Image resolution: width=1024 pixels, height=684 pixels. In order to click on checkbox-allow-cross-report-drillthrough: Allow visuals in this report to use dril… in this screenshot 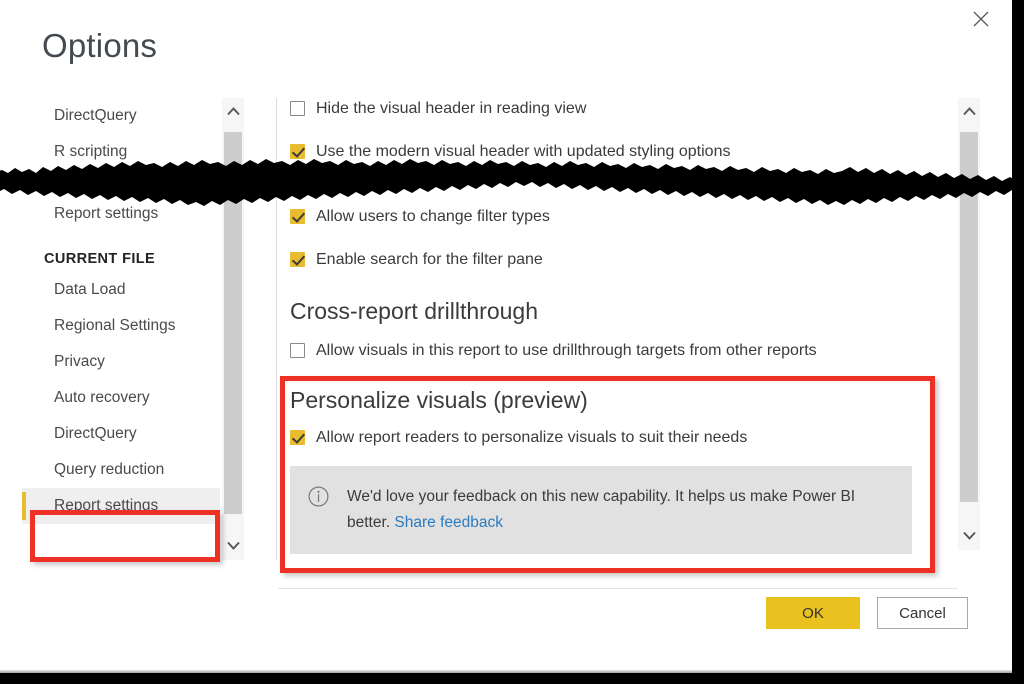, I will do `click(620, 350)`.